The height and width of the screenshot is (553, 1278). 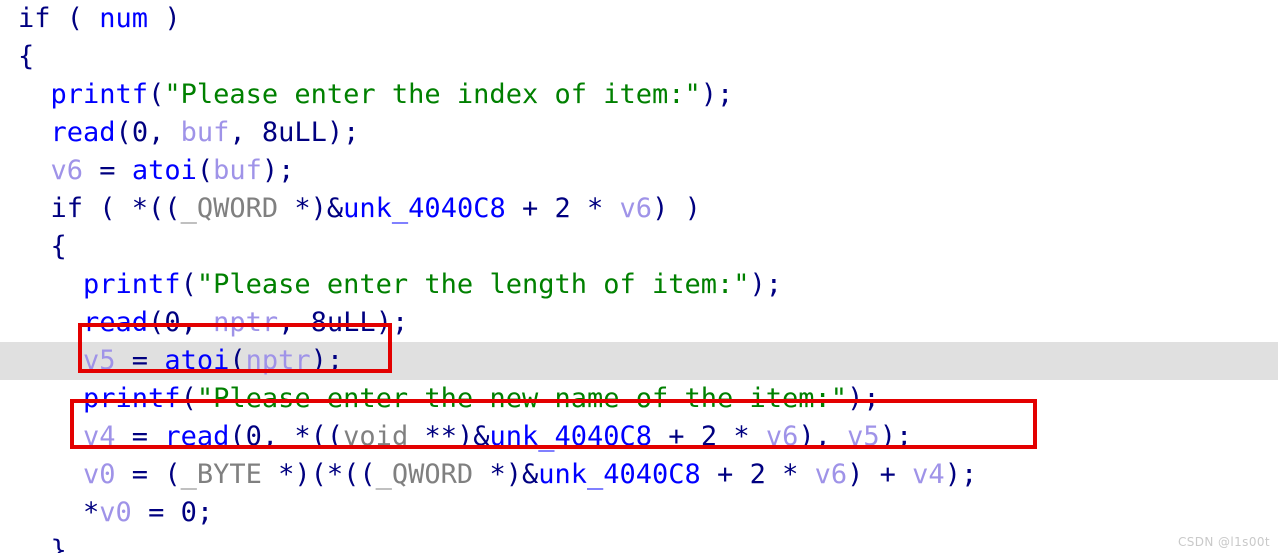 What do you see at coordinates (619, 474) in the screenshot?
I see `code-token: unk_4040C8` at bounding box center [619, 474].